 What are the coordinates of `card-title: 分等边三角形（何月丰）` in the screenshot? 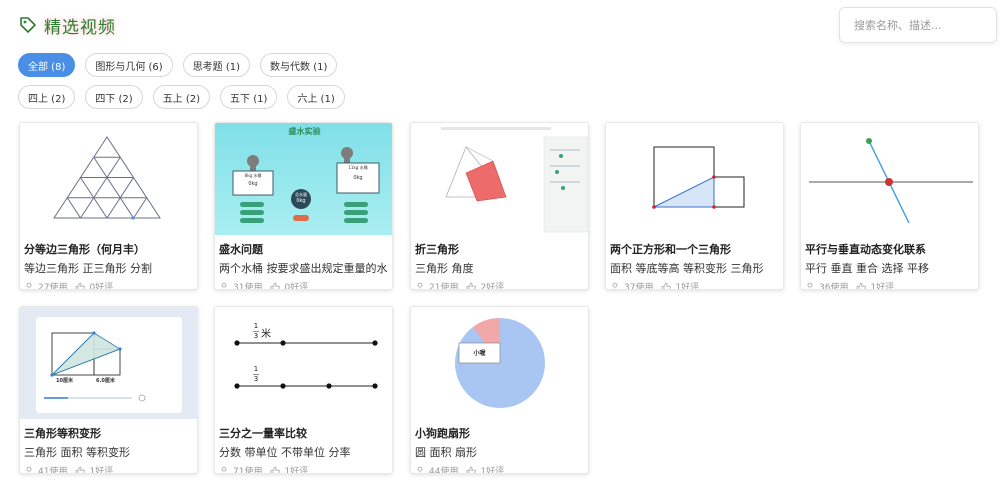 It's located at (84, 249).